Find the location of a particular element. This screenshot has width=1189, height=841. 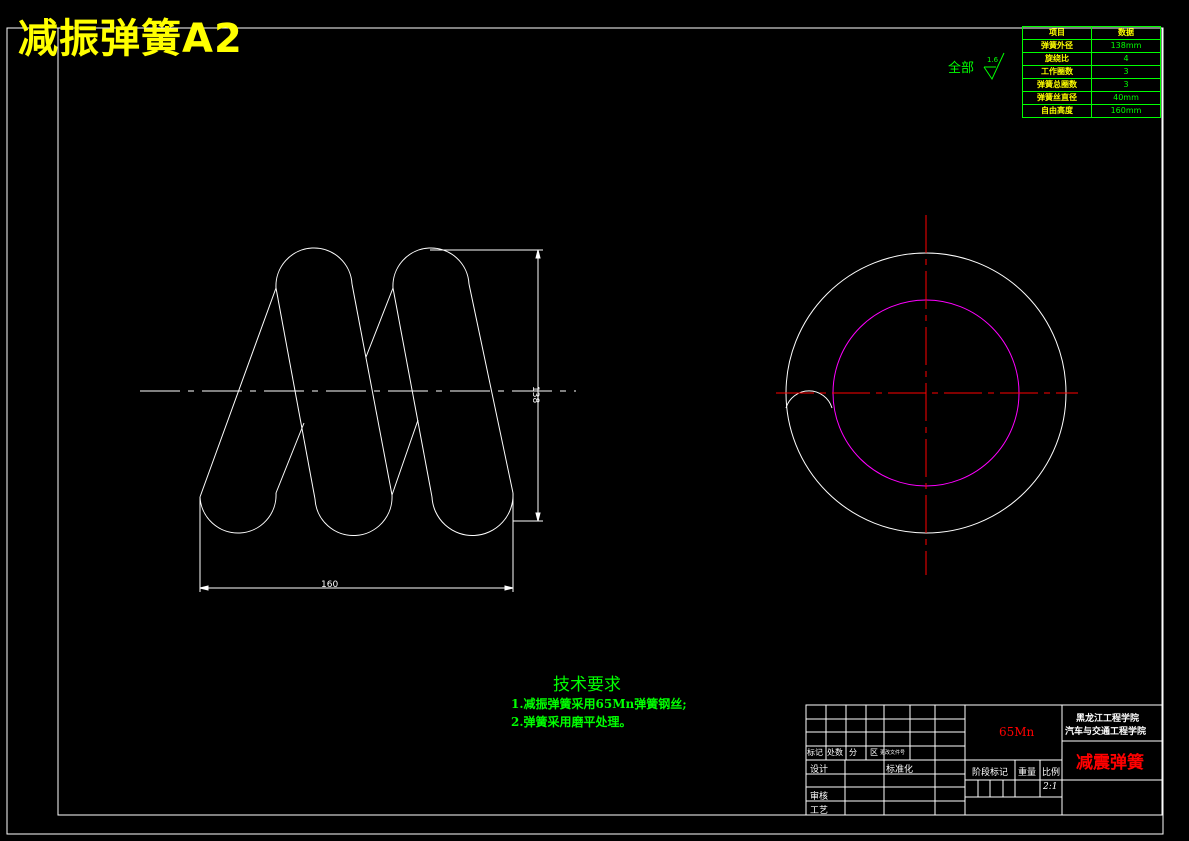

tech-requirements-title: 技术要求 is located at coordinates (587, 685).